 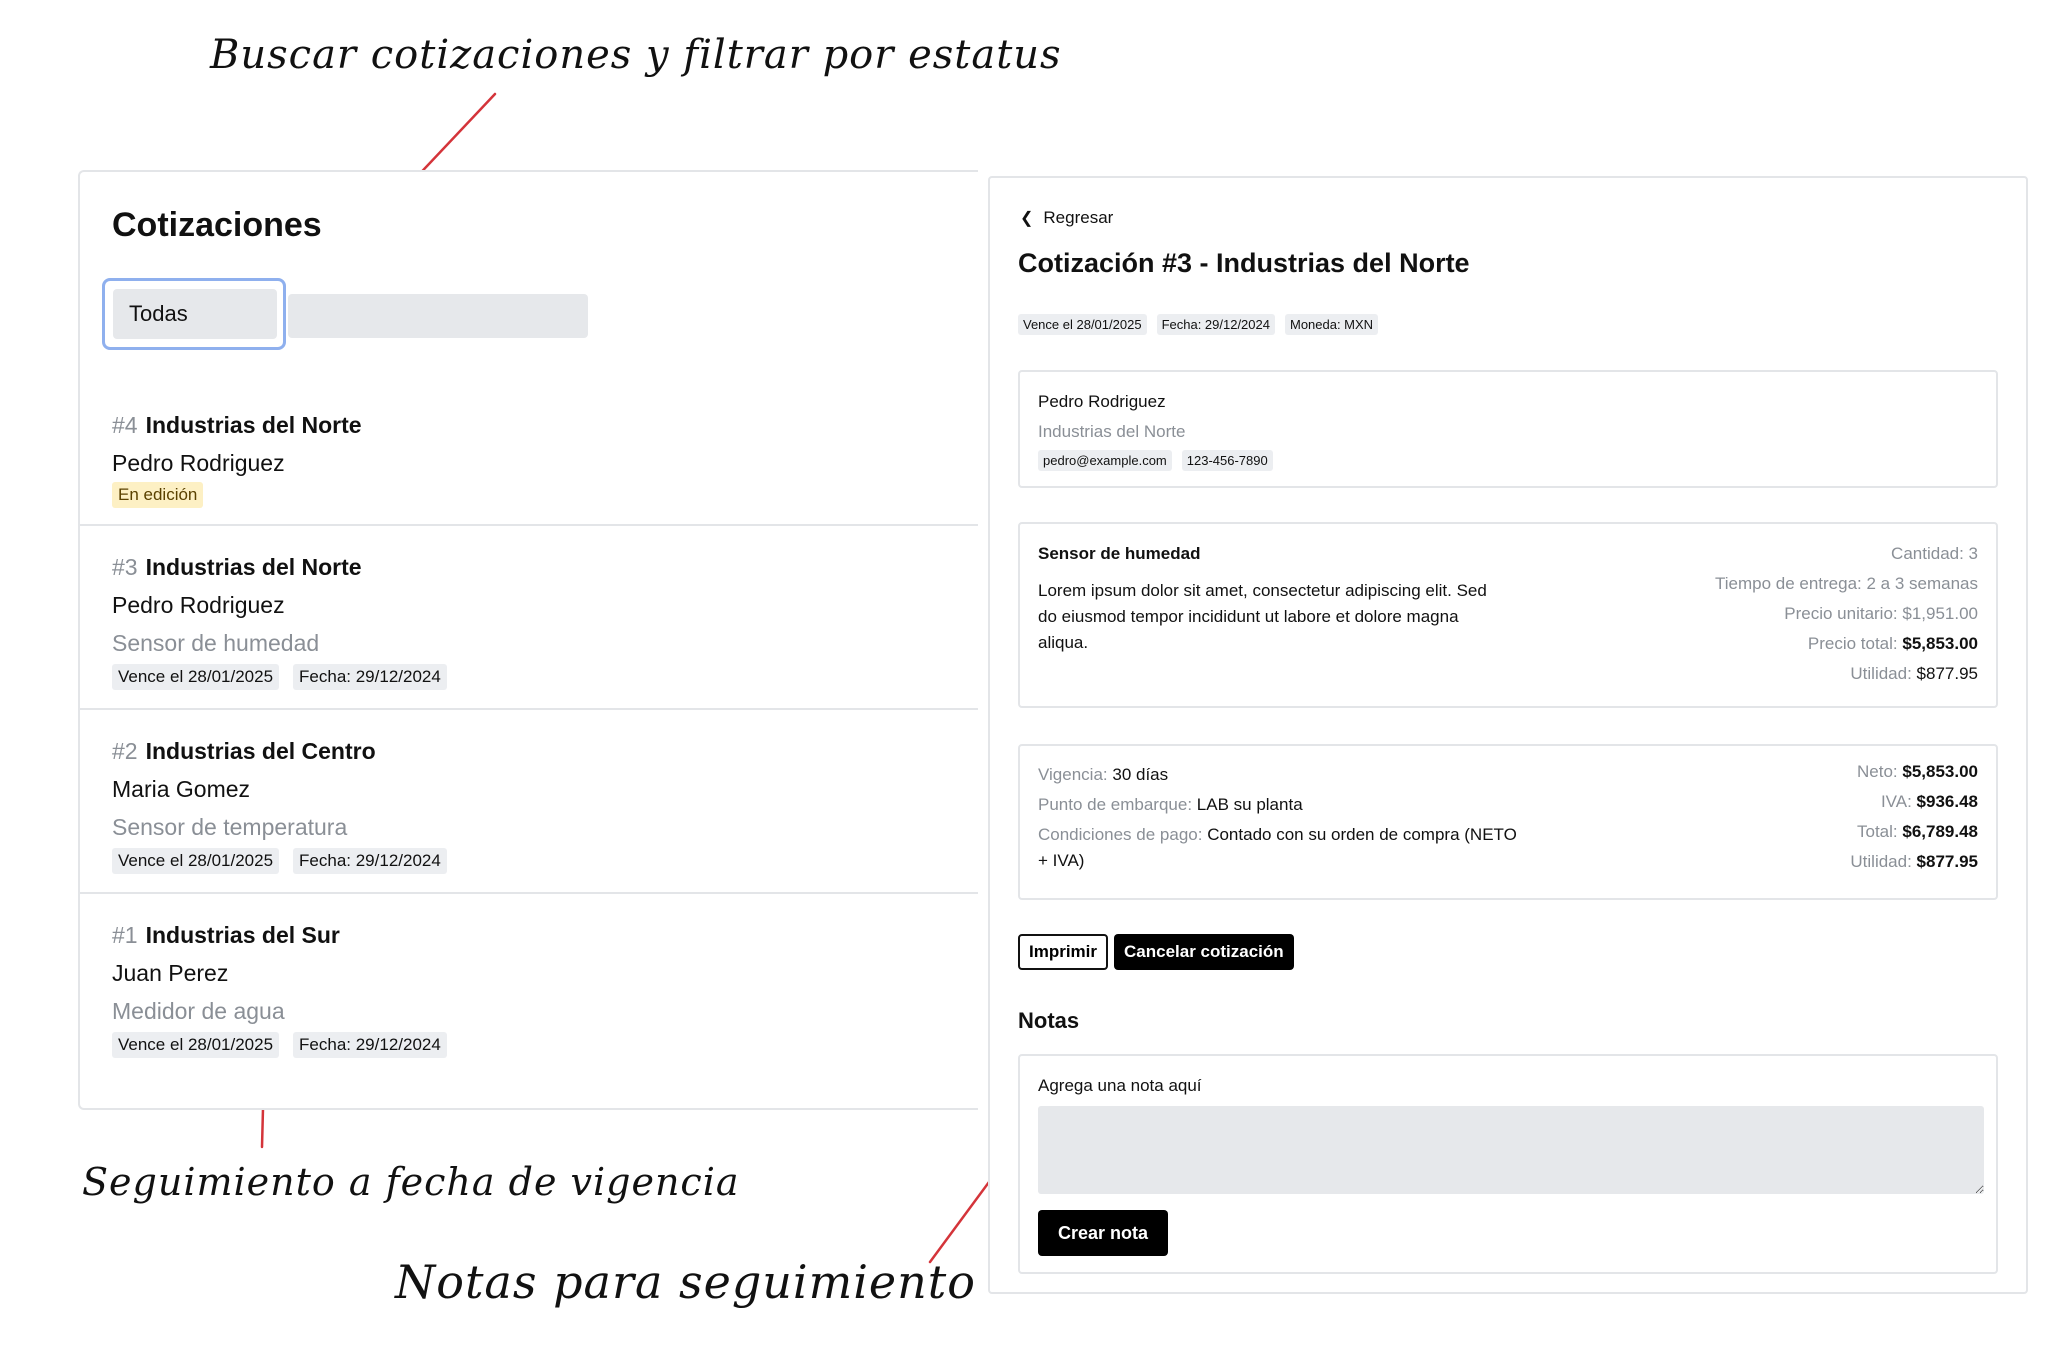 What do you see at coordinates (1049, 1020) in the screenshot?
I see `notes-title: Notas` at bounding box center [1049, 1020].